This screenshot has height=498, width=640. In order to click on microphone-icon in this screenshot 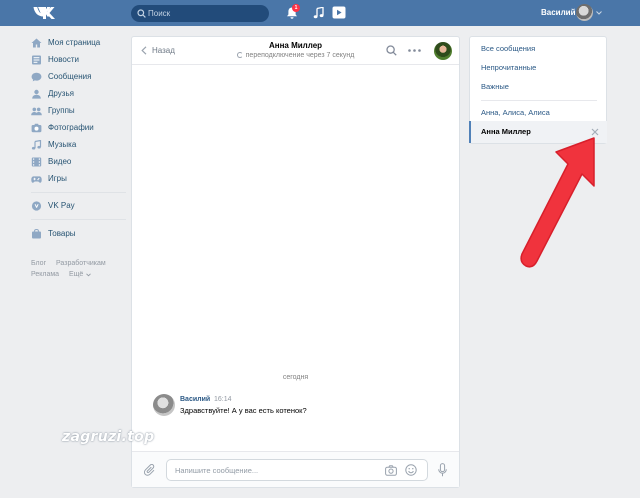, I will do `click(442, 470)`.